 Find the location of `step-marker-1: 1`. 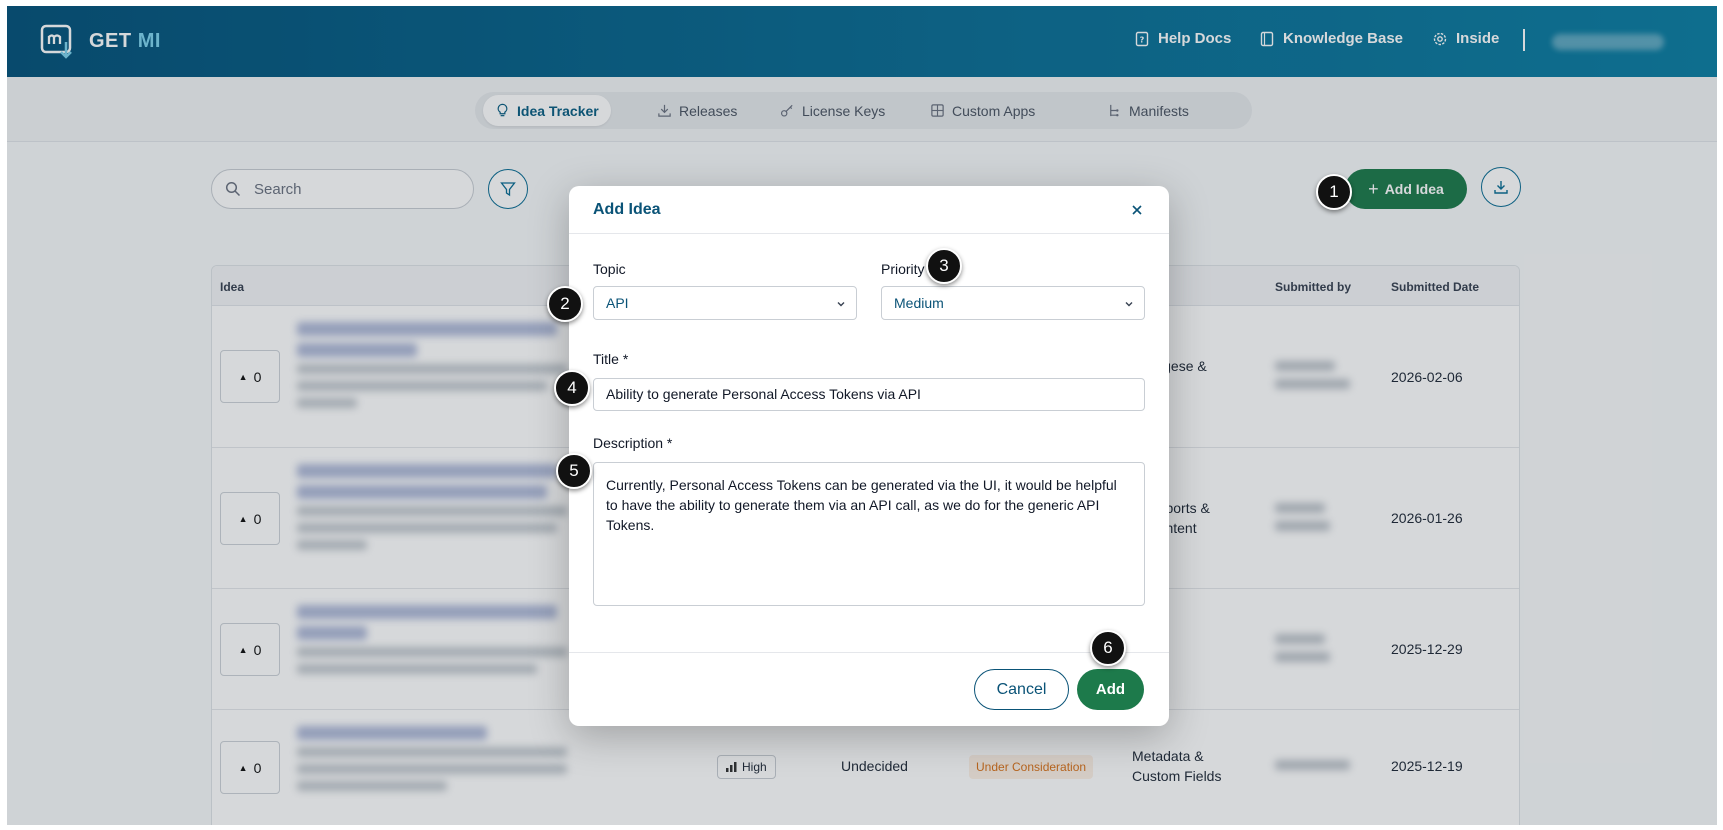

step-marker-1: 1 is located at coordinates (1334, 192).